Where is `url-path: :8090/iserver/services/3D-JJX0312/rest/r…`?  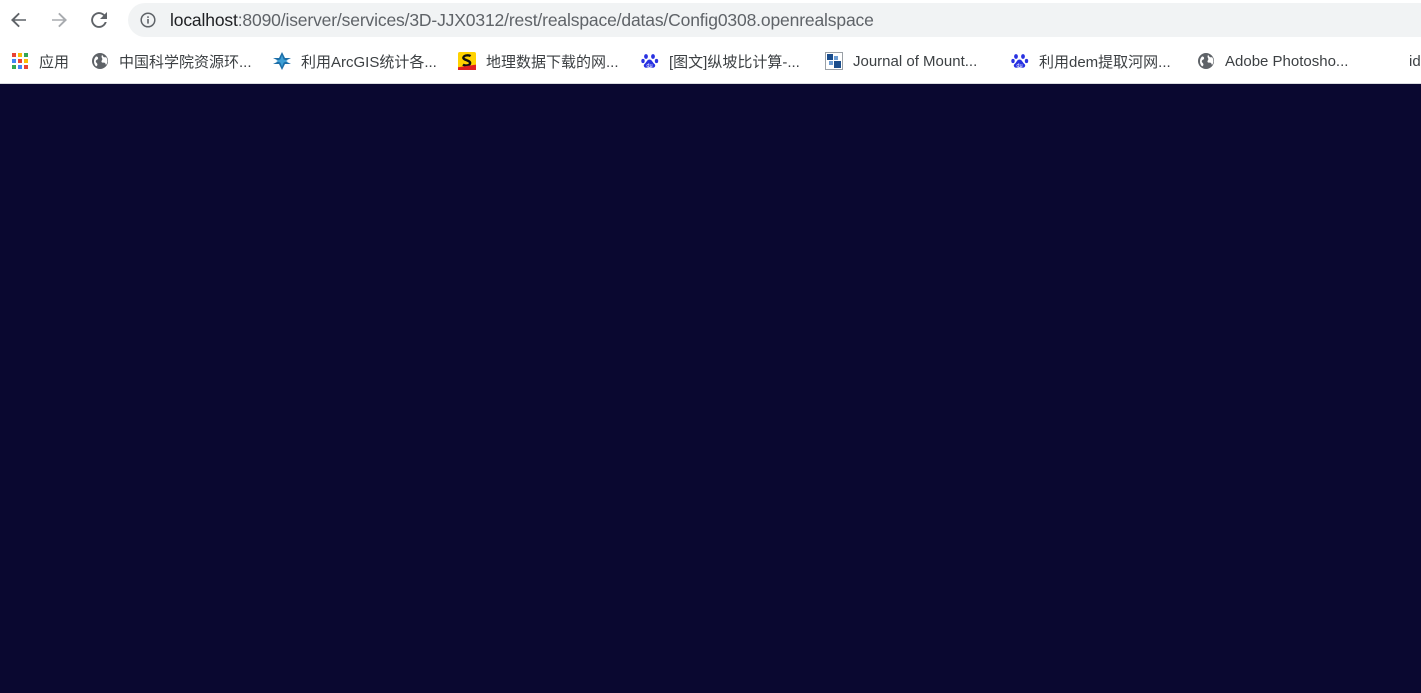 url-path: :8090/iserver/services/3D-JJX0312/rest/r… is located at coordinates (555, 20).